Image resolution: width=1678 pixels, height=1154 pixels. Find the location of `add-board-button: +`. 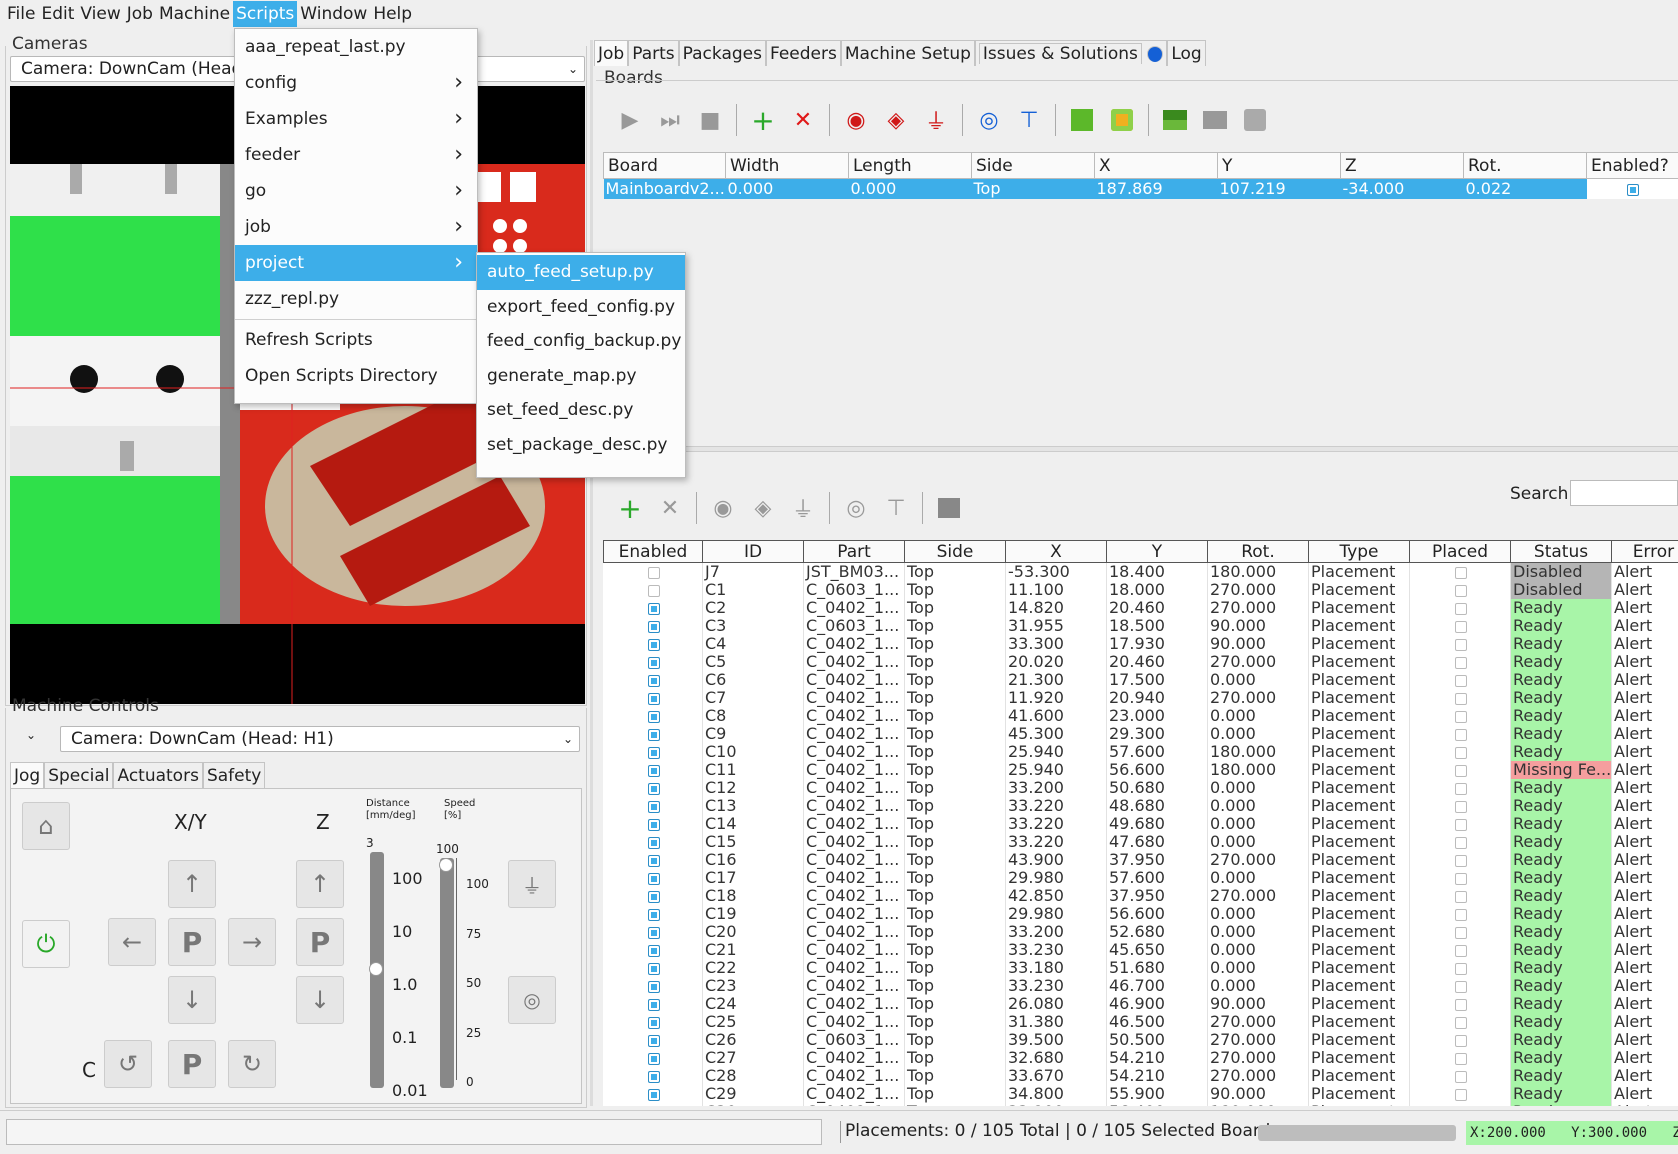

add-board-button: + is located at coordinates (763, 120).